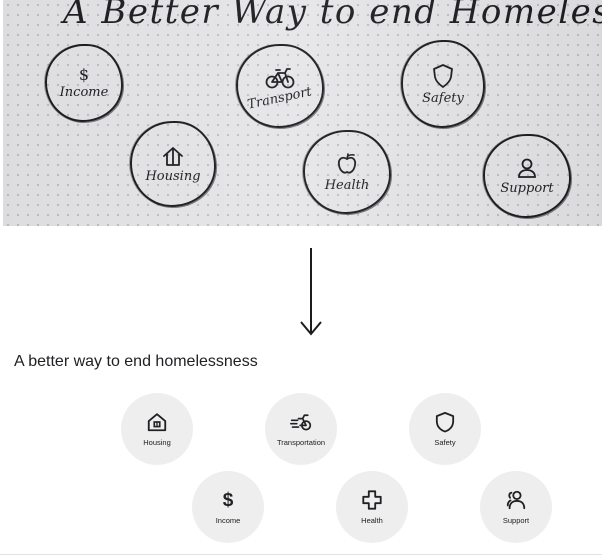 The width and height of the screenshot is (602, 557). I want to click on bottom-divider, so click(301, 554).